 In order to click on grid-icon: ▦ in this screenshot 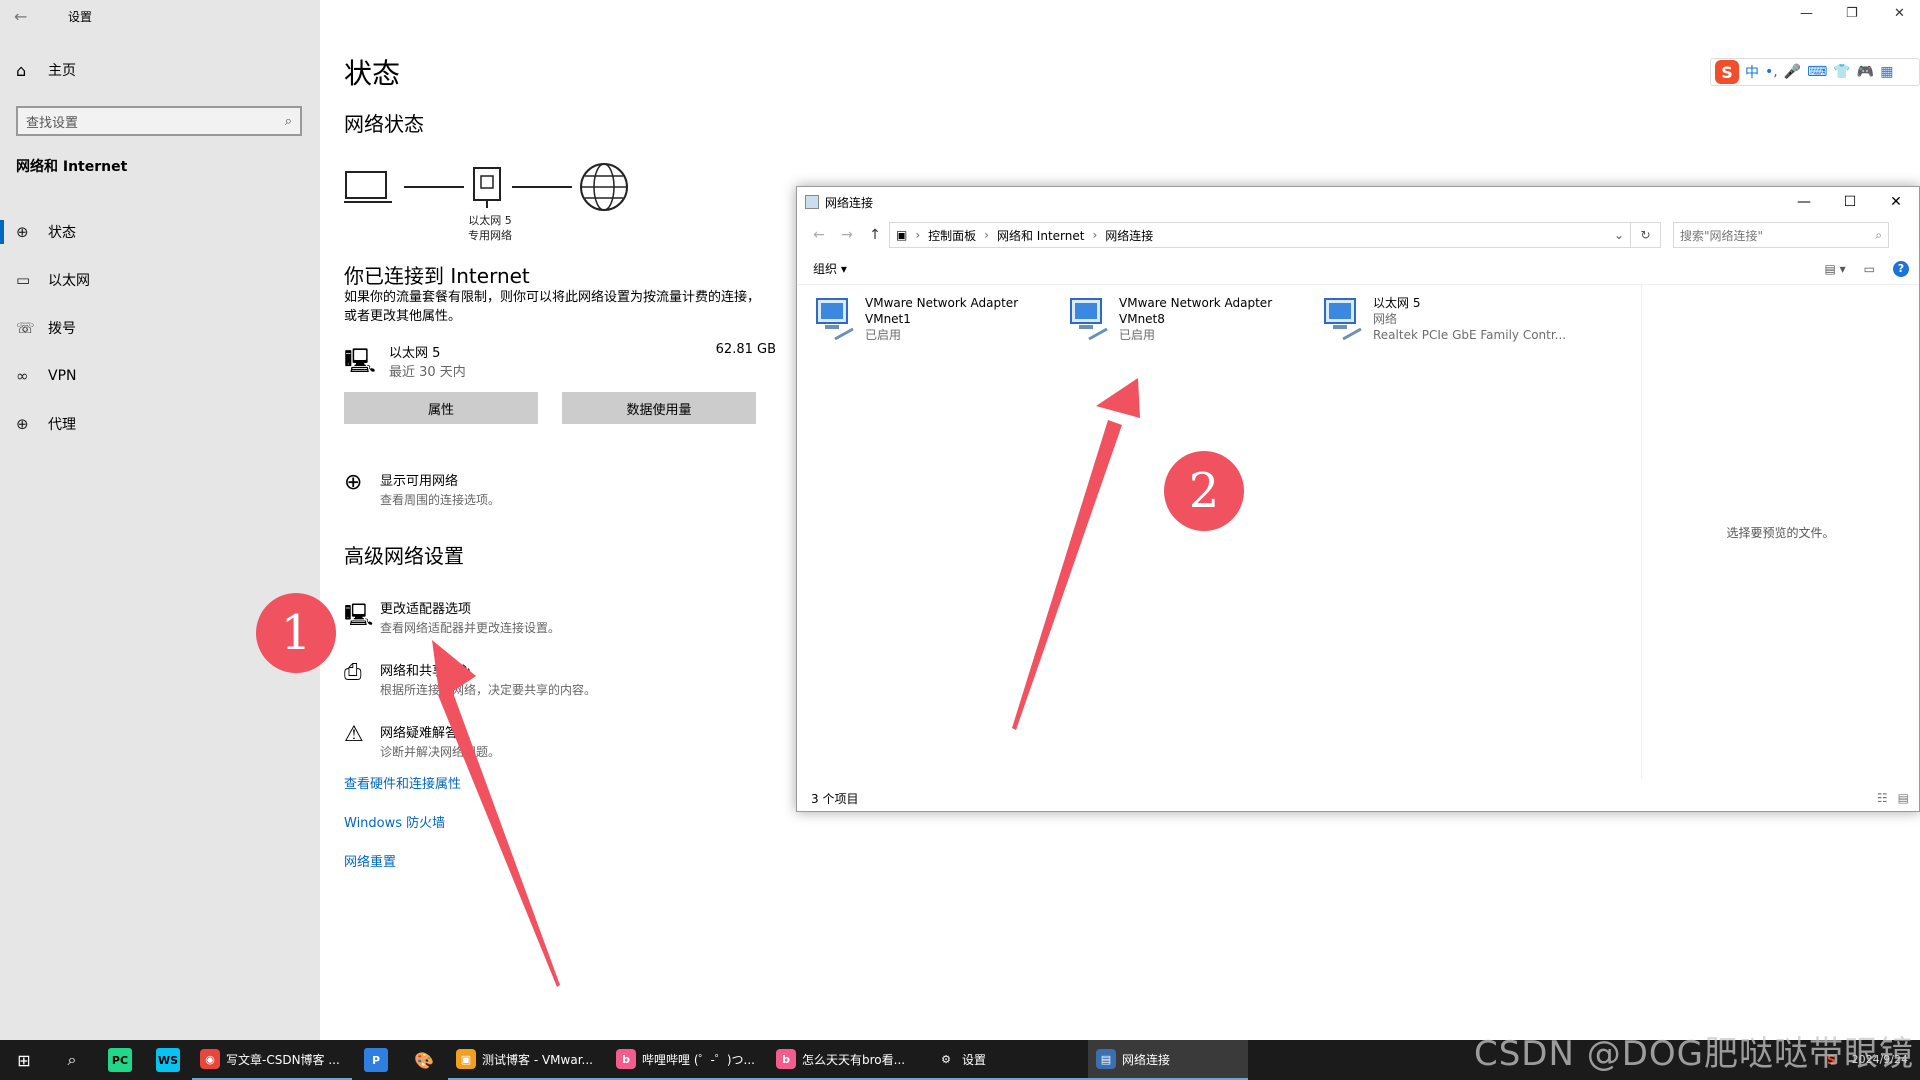, I will do `click(1887, 72)`.